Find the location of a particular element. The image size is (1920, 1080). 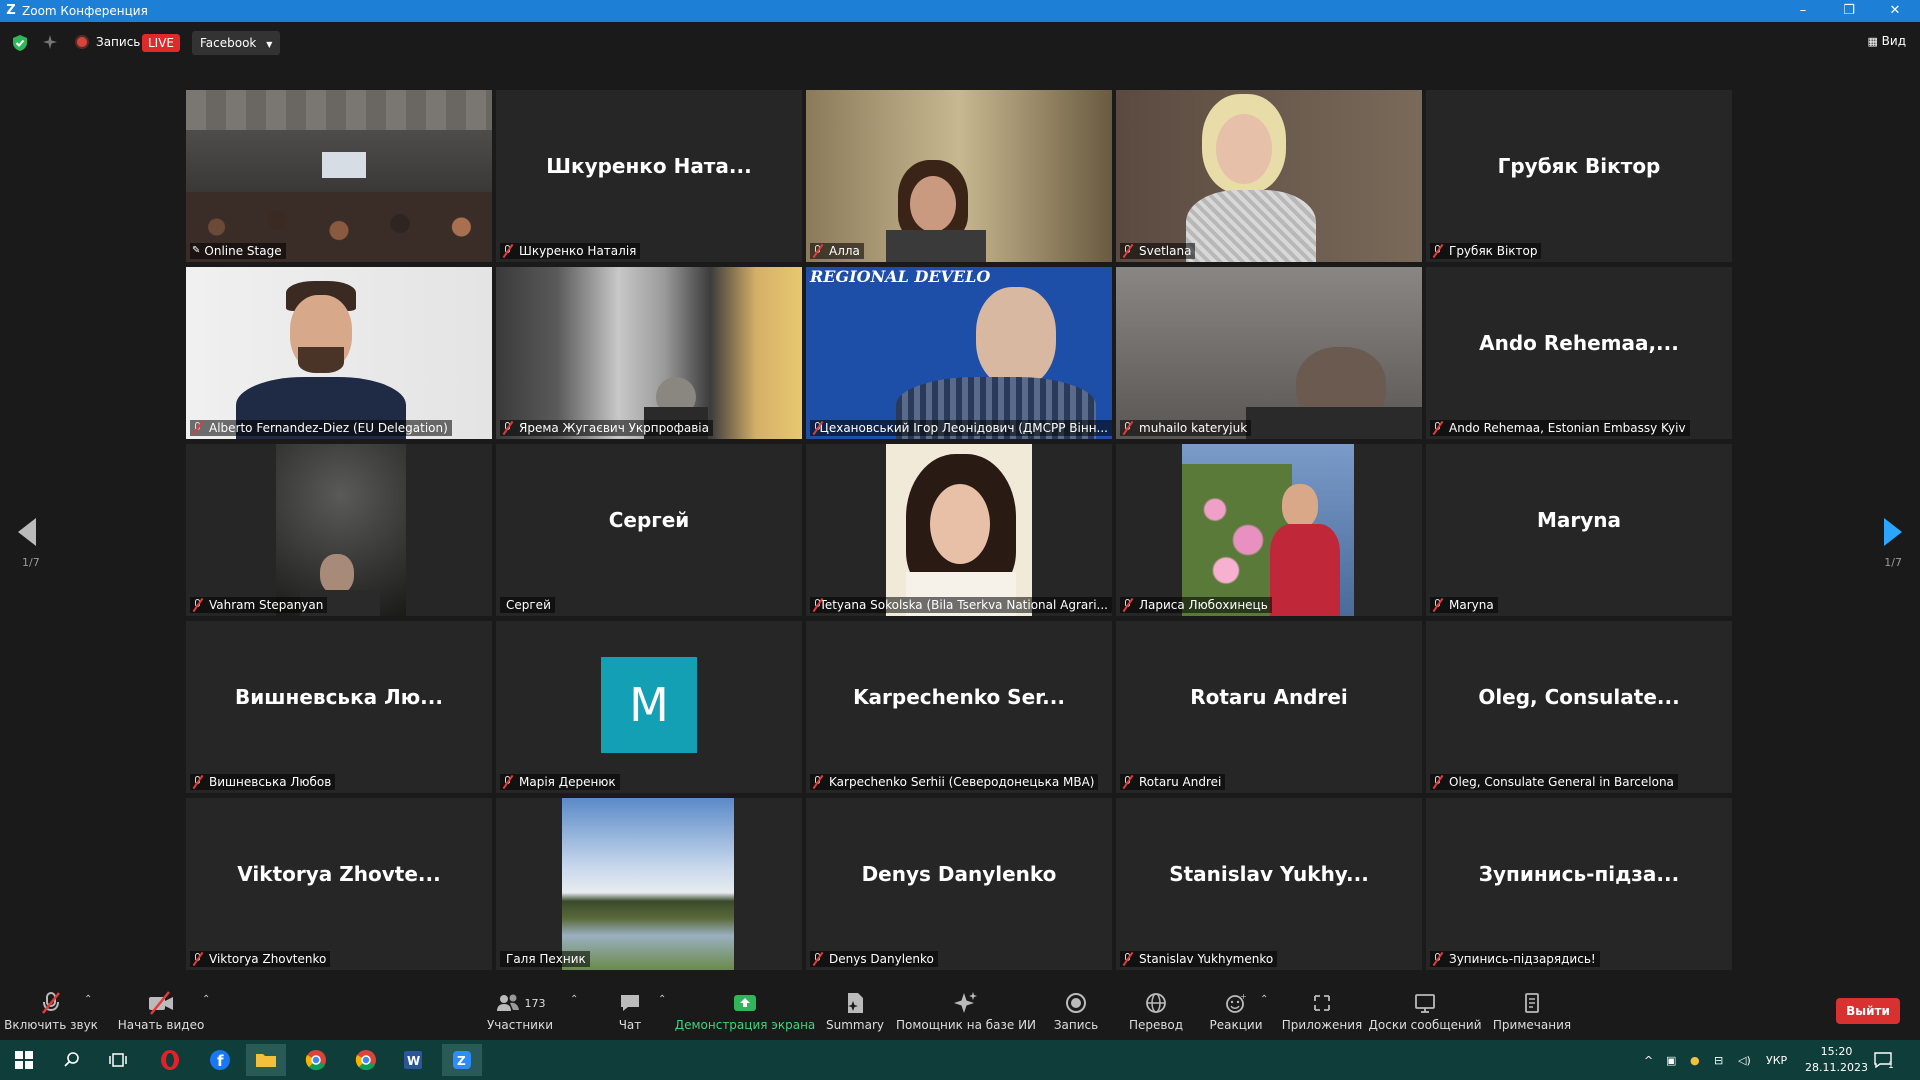

participant-name: Сергей is located at coordinates (528, 605).